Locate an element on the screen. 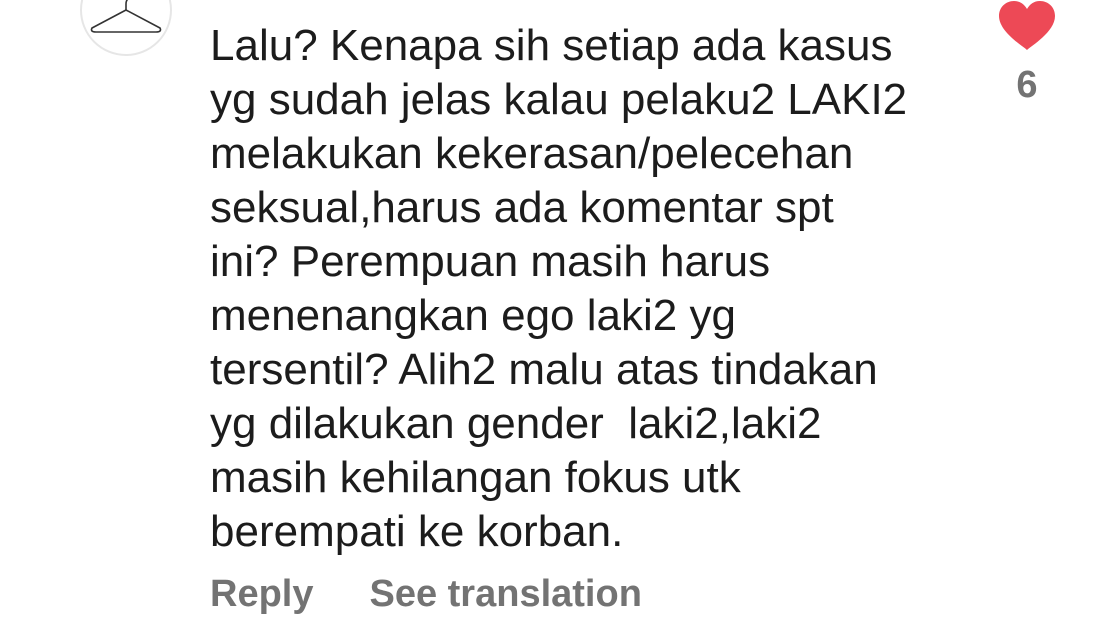  avatar is located at coordinates (126, 28).